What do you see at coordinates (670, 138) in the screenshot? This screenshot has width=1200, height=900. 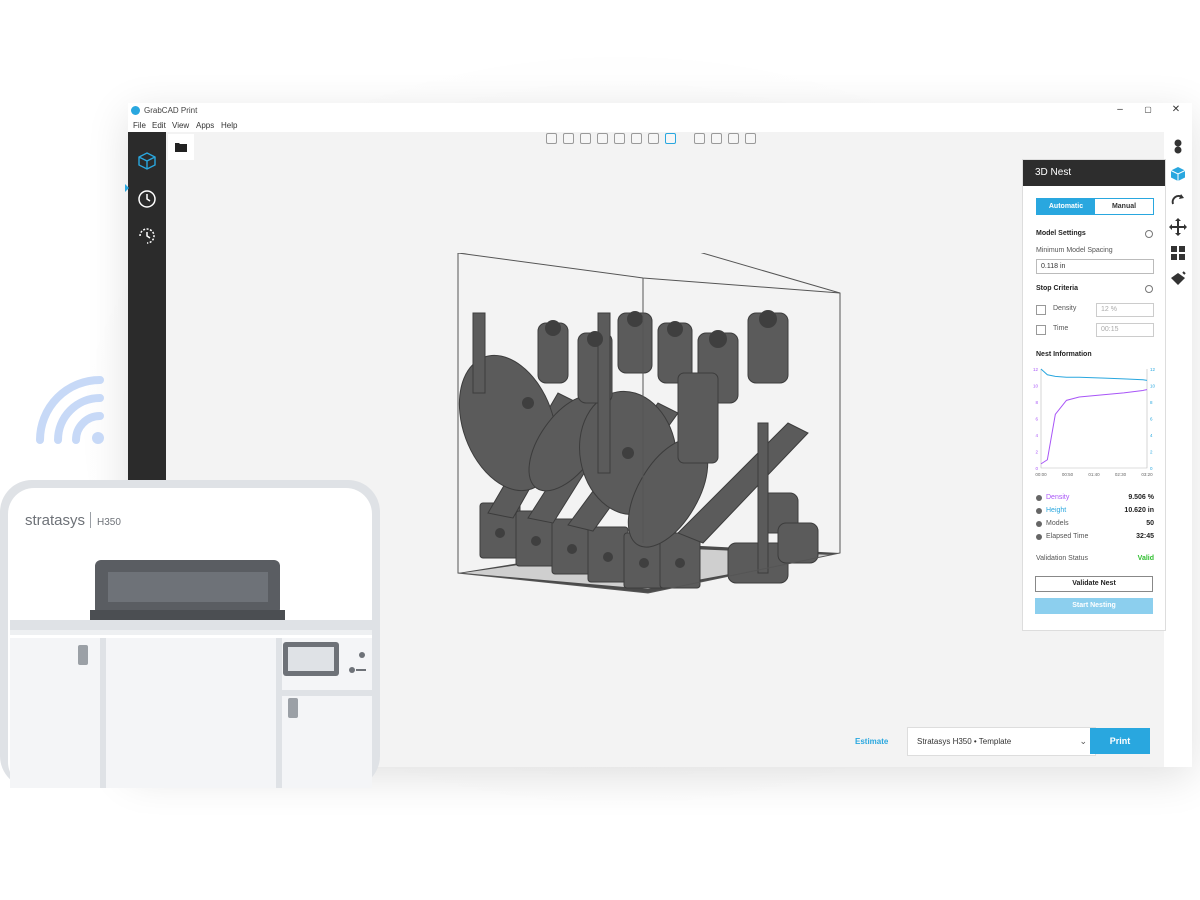 I see `view-3d-icon` at bounding box center [670, 138].